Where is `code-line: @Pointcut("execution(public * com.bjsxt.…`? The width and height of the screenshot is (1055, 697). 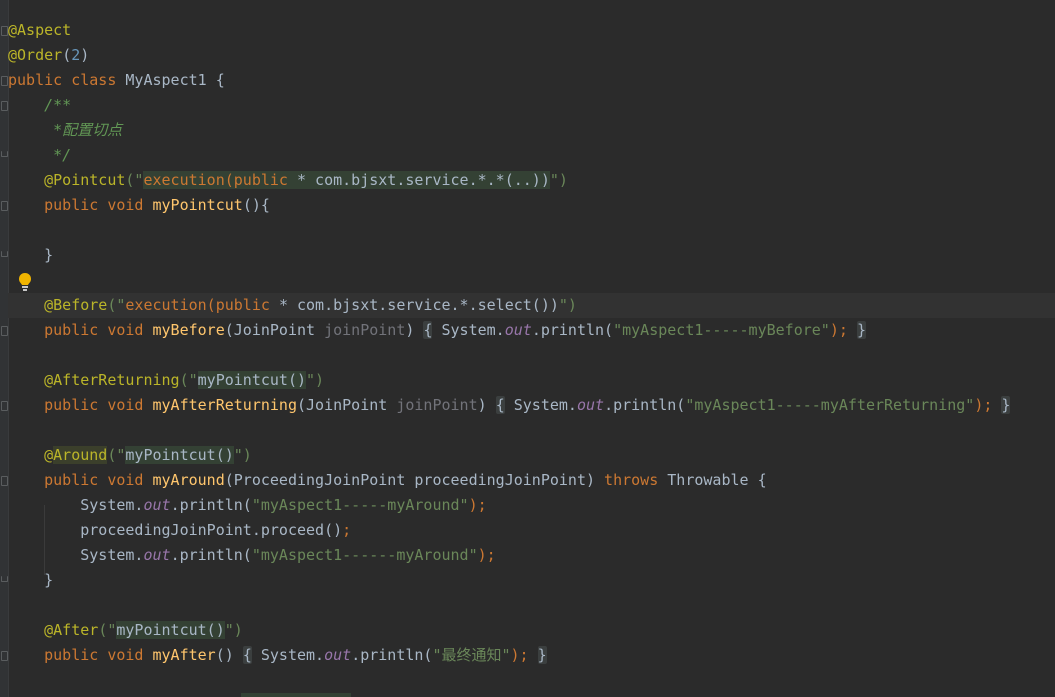
code-line: @Pointcut("execution(public * com.bjsxt.… is located at coordinates (531, 180).